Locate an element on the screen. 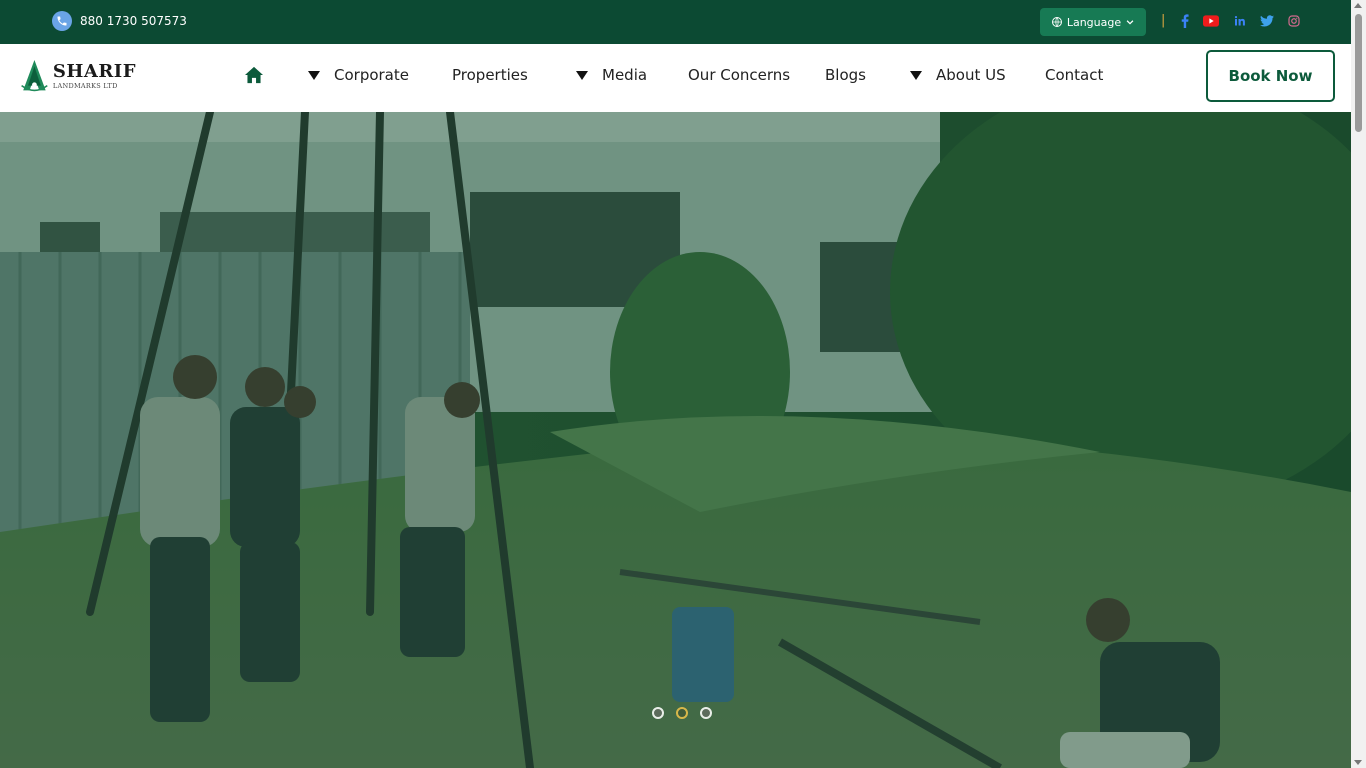 Image resolution: width=1366 pixels, height=768 pixels. linkedin-icon is located at coordinates (1239, 21).